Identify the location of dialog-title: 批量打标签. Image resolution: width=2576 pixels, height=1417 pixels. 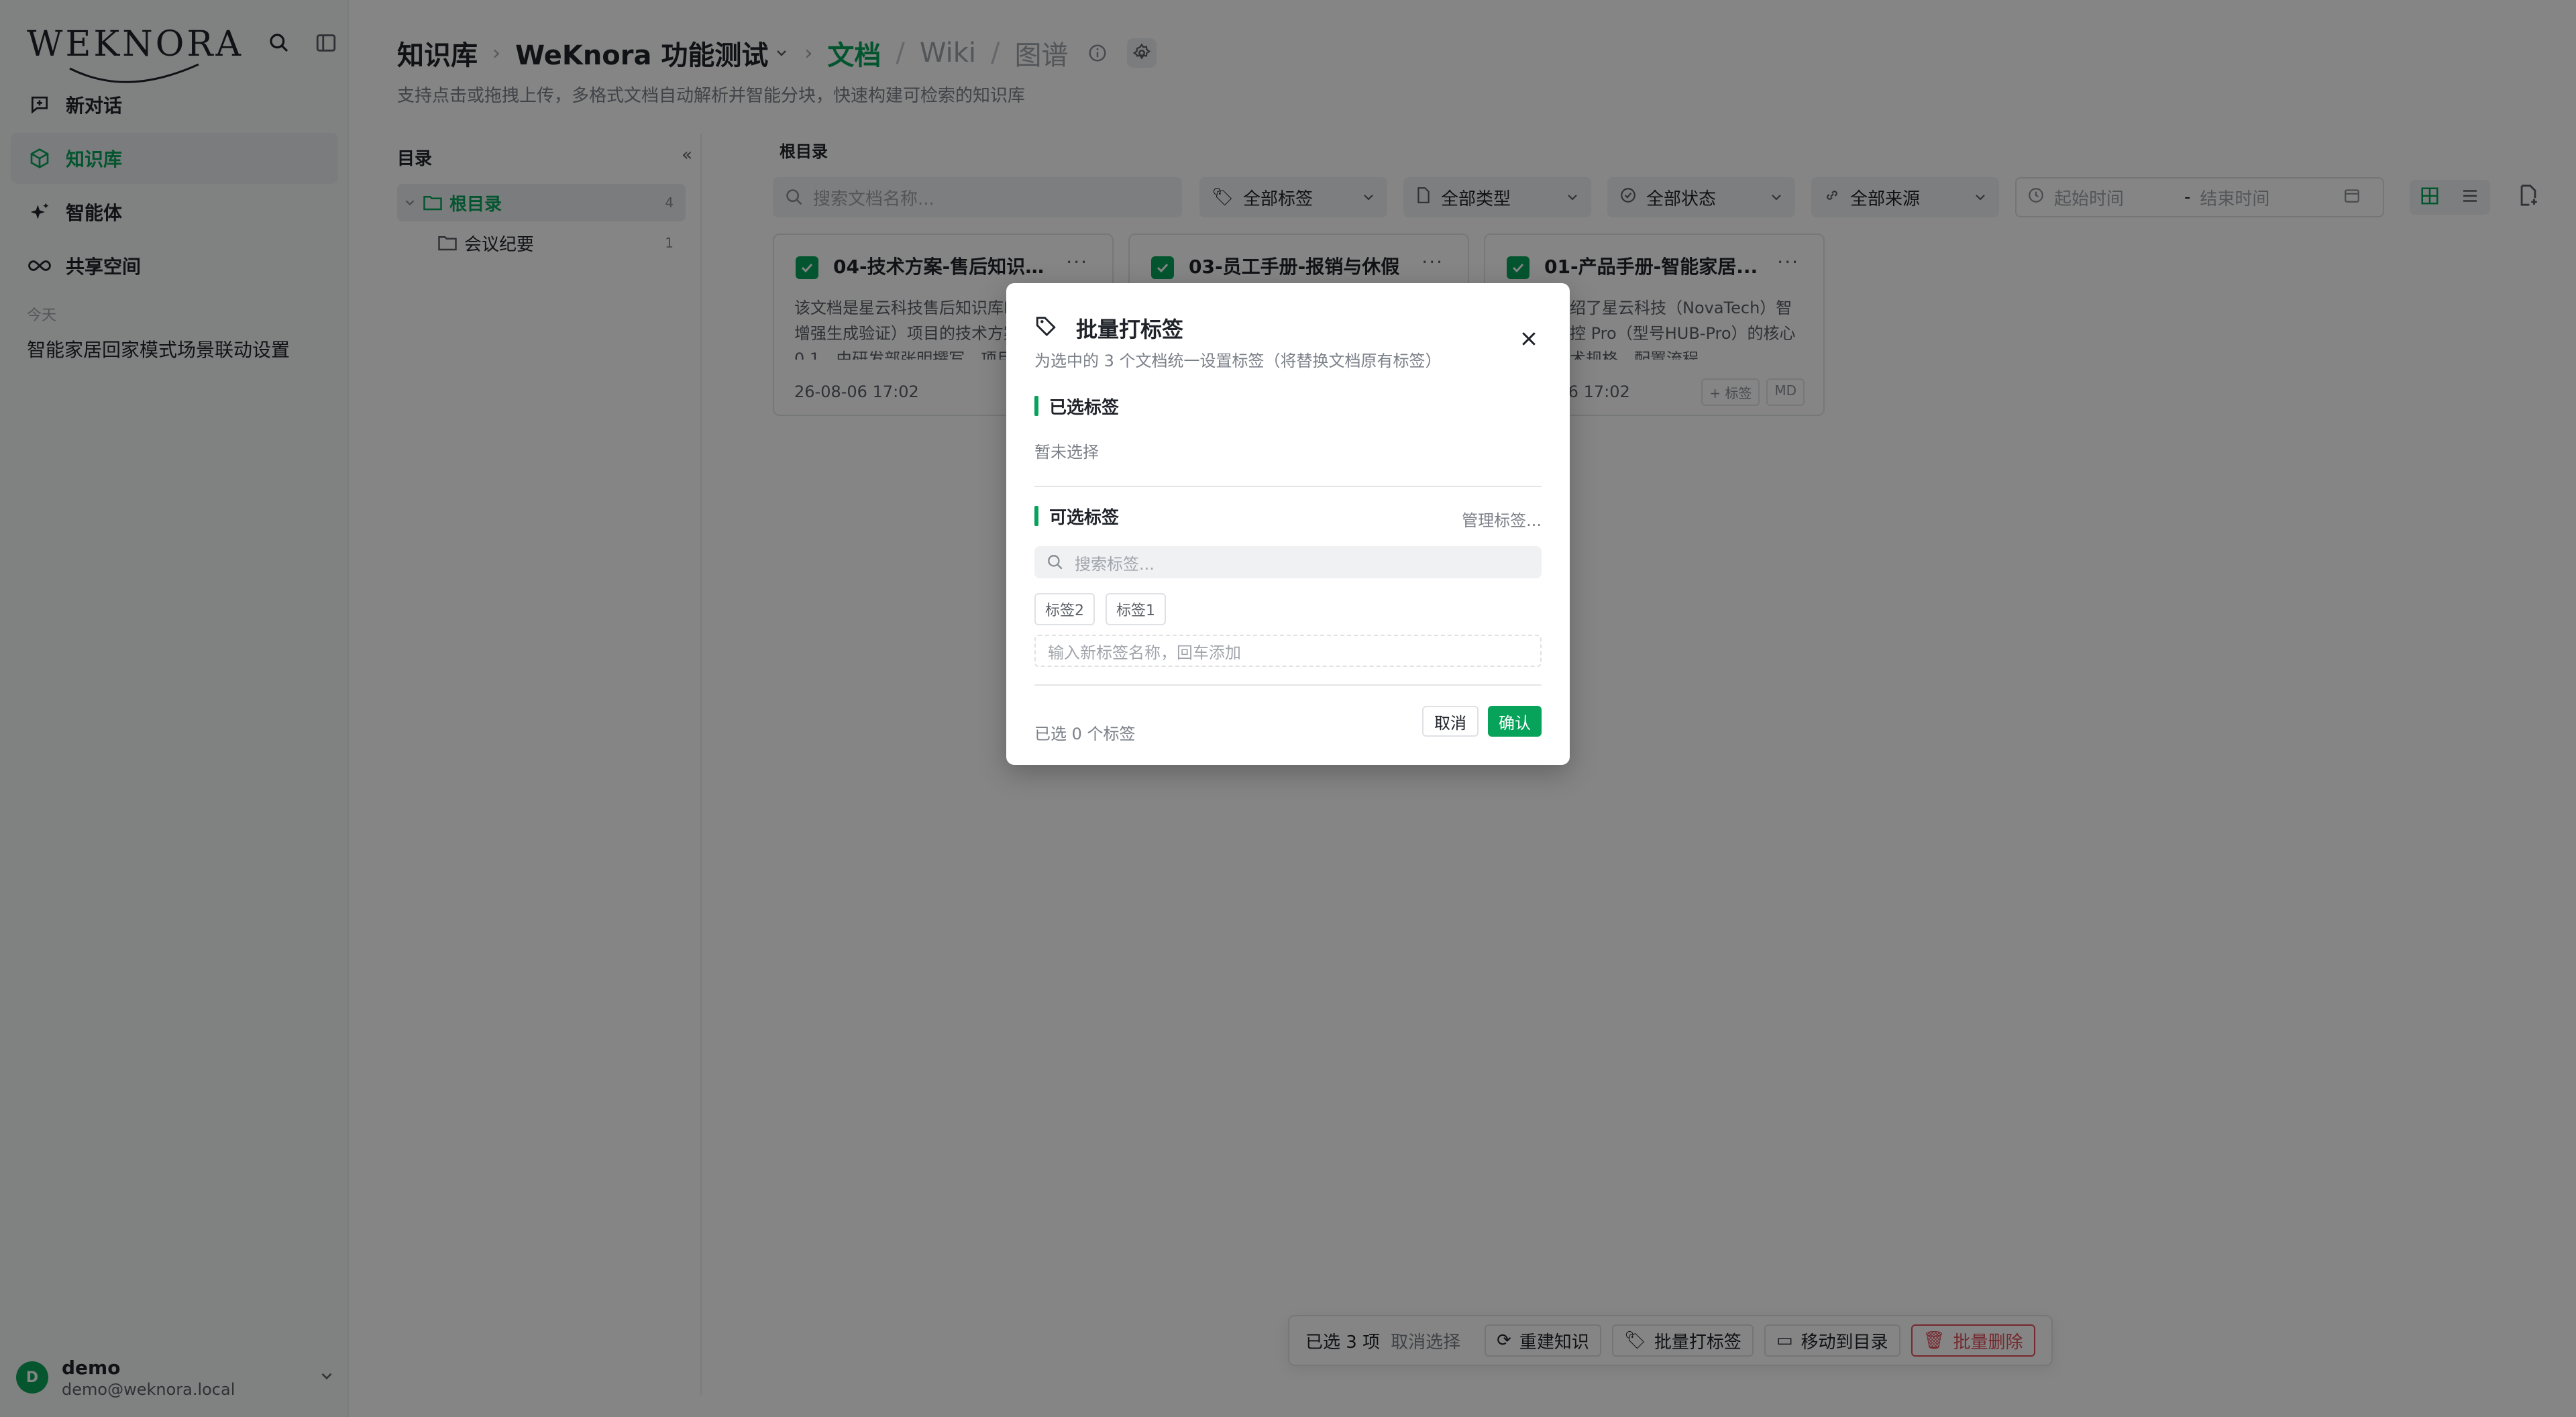
(1130, 329).